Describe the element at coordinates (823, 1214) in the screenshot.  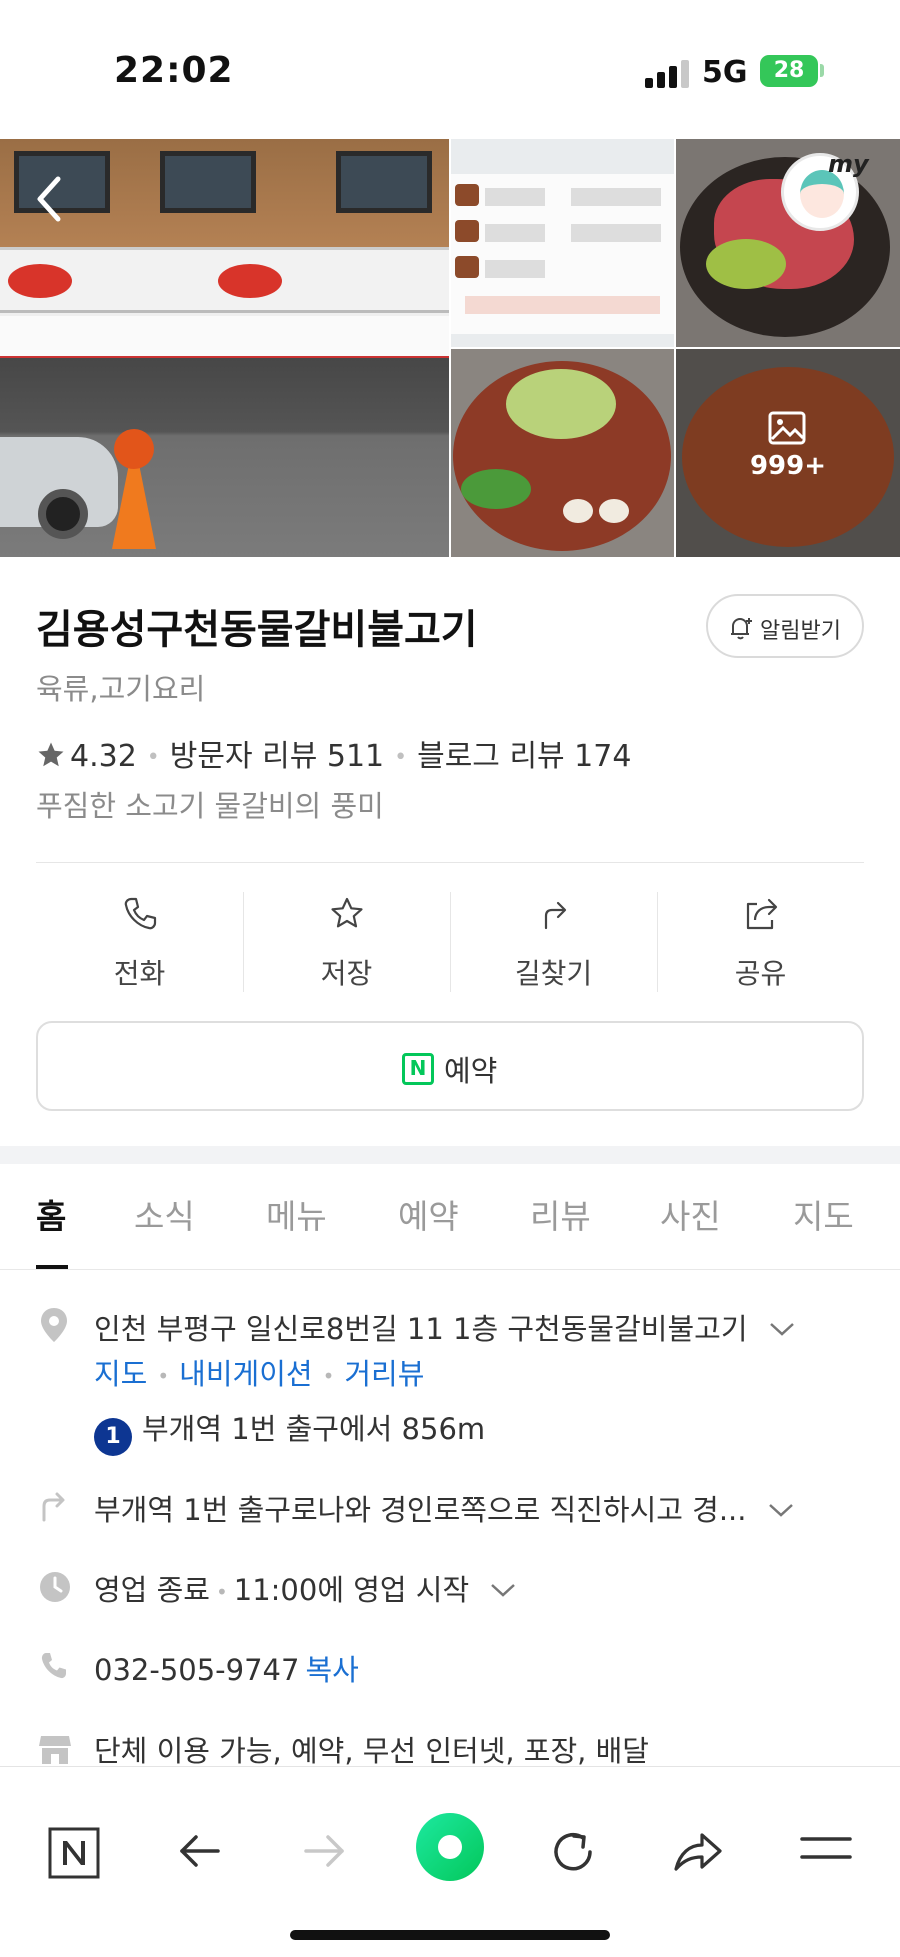
I see `tab-map: 지도` at that location.